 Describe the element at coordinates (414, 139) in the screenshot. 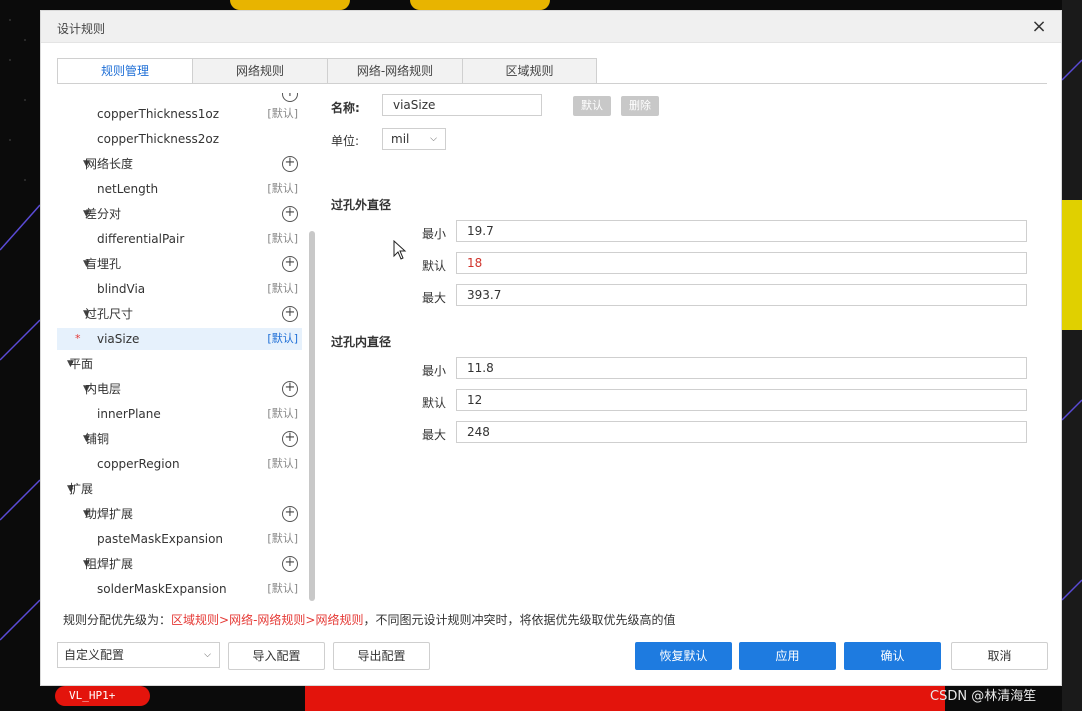

I see `unit-select: mil ⌵` at that location.